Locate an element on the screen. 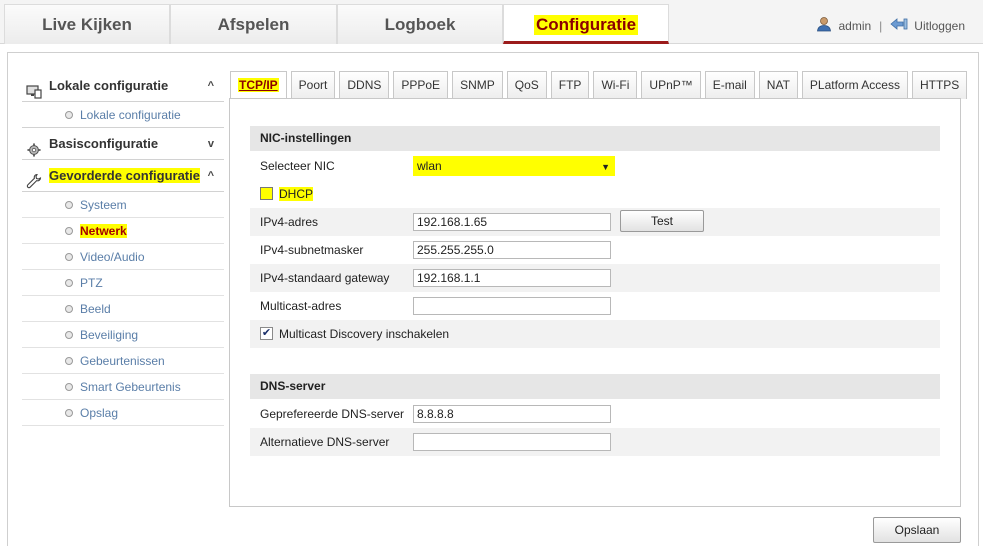 The width and height of the screenshot is (983, 546). sidebar-item-video-audio: Video/Audio is located at coordinates (123, 257).